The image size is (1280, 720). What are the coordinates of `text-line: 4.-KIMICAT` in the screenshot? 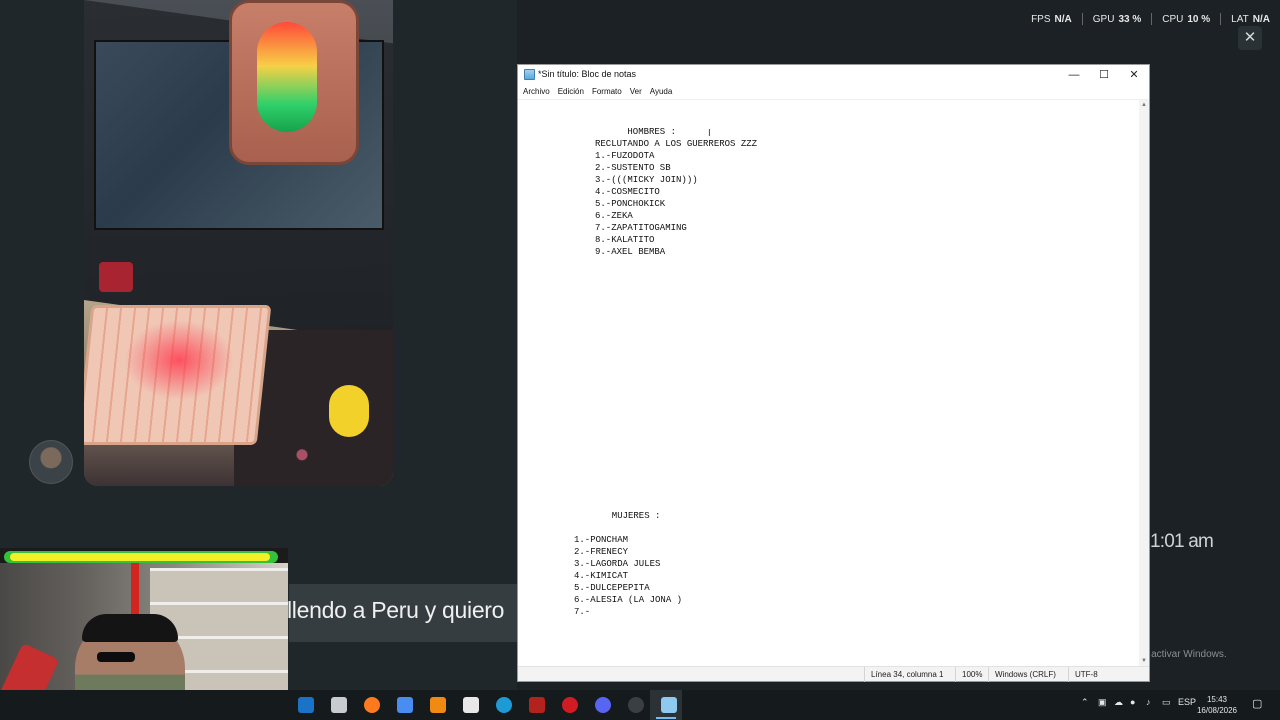 It's located at (601, 576).